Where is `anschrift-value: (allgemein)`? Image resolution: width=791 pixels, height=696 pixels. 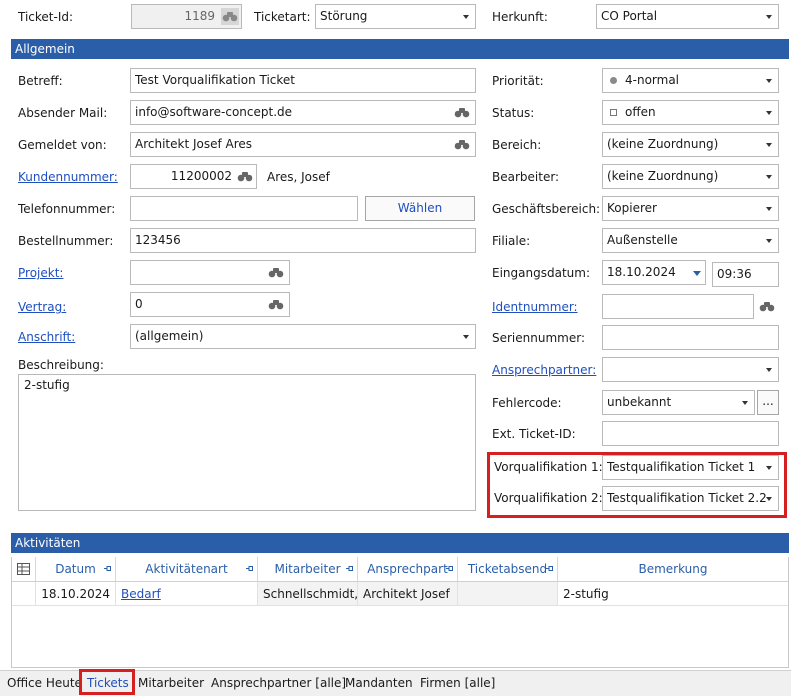
anschrift-value: (allgemein) is located at coordinates (169, 336).